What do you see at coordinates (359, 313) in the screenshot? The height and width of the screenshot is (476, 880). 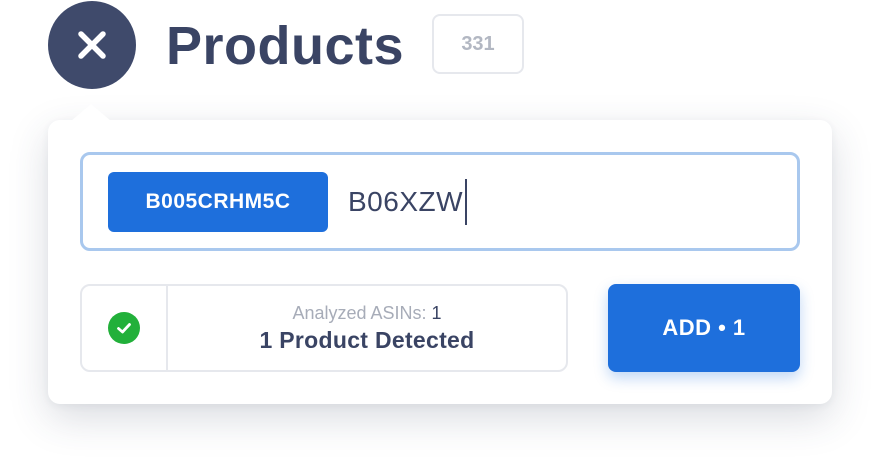 I see `analyzed-asins-label: Analyzed ASINs:` at bounding box center [359, 313].